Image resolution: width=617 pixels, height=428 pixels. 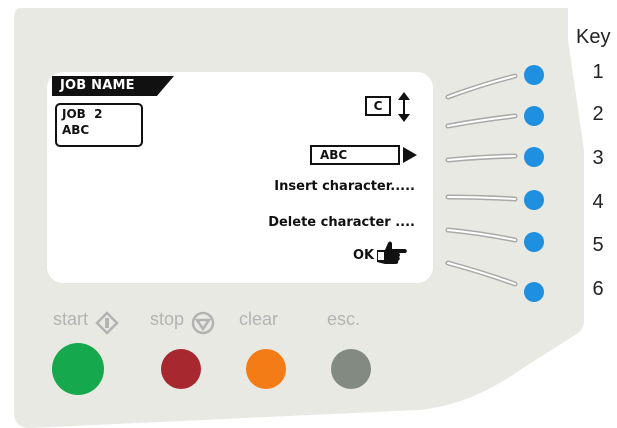 I want to click on right-arrow-icon, so click(x=410, y=155).